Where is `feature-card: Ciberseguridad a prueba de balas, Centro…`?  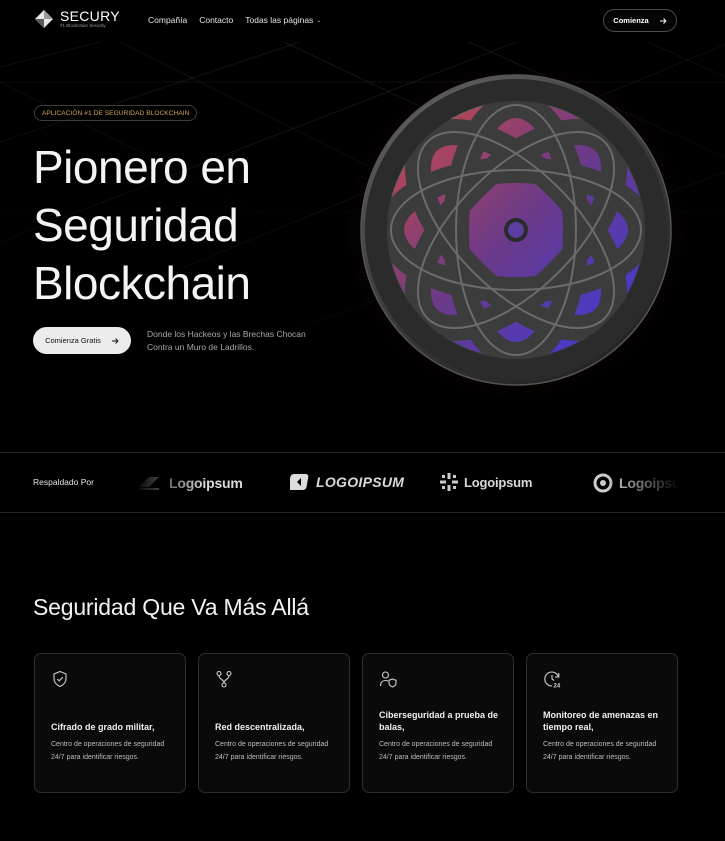
feature-card: Ciberseguridad a prueba de balas, Centro… is located at coordinates (438, 723).